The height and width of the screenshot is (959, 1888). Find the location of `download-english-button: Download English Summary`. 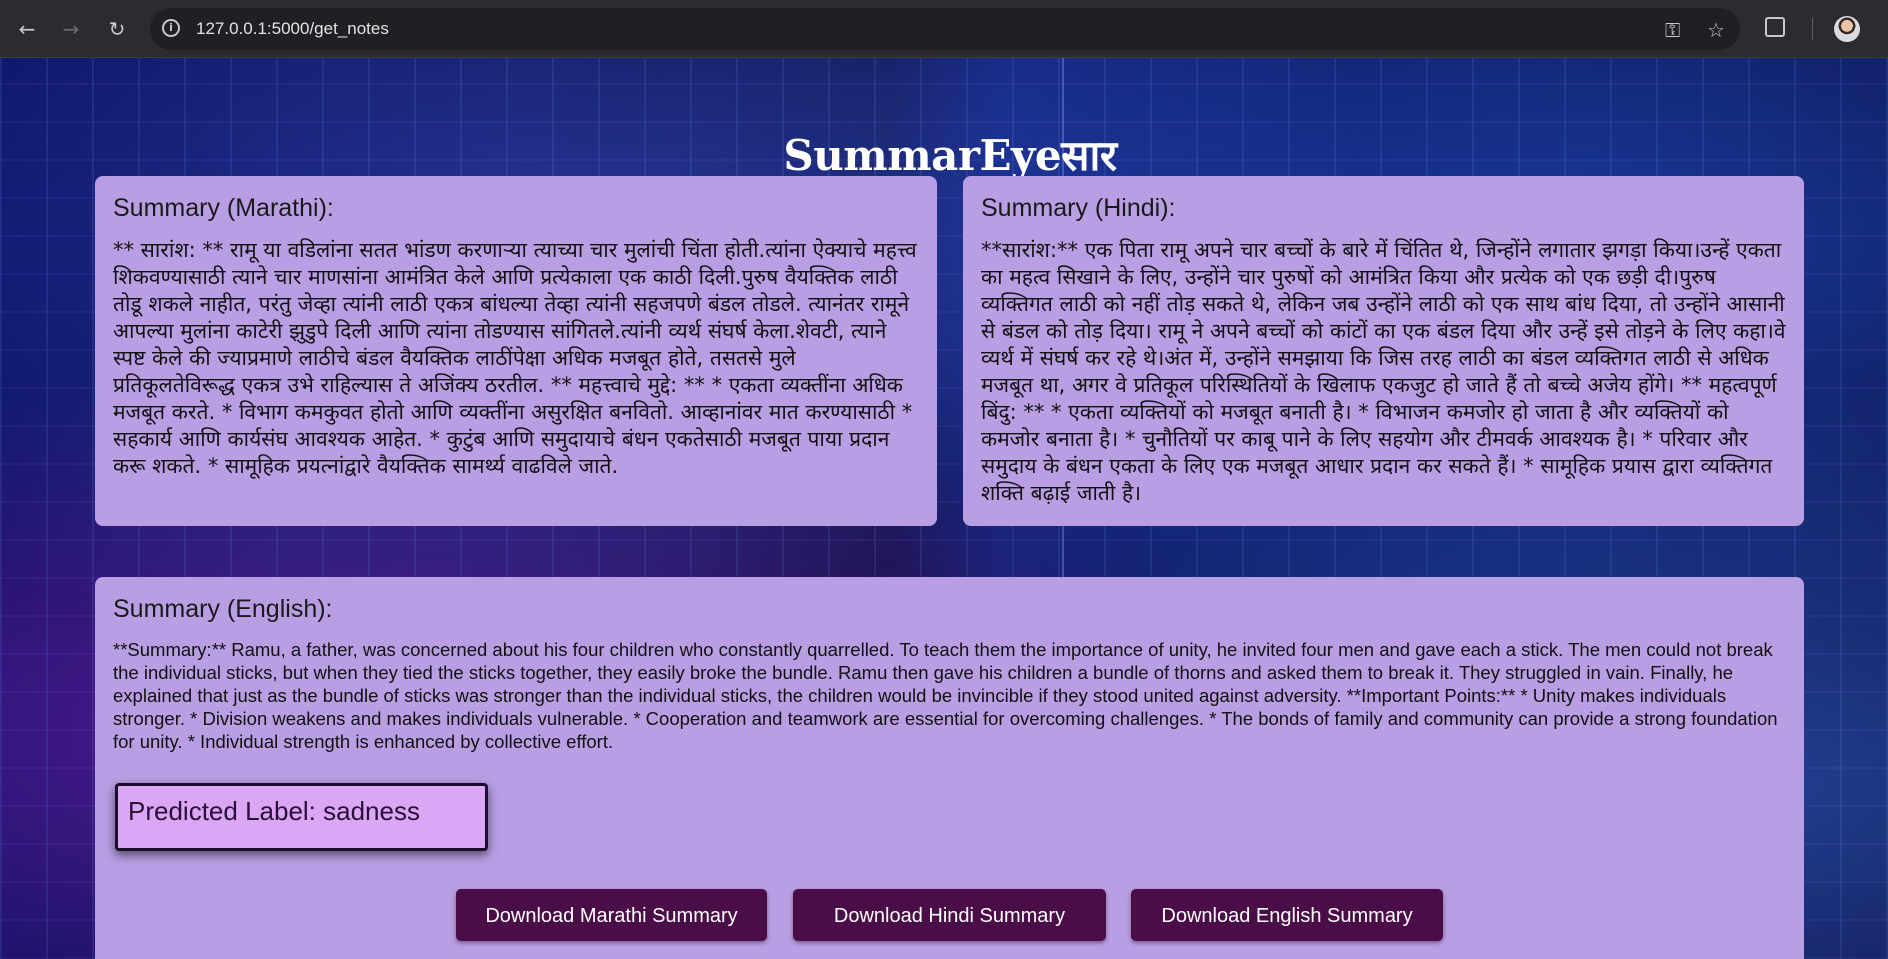

download-english-button: Download English Summary is located at coordinates (1287, 915).